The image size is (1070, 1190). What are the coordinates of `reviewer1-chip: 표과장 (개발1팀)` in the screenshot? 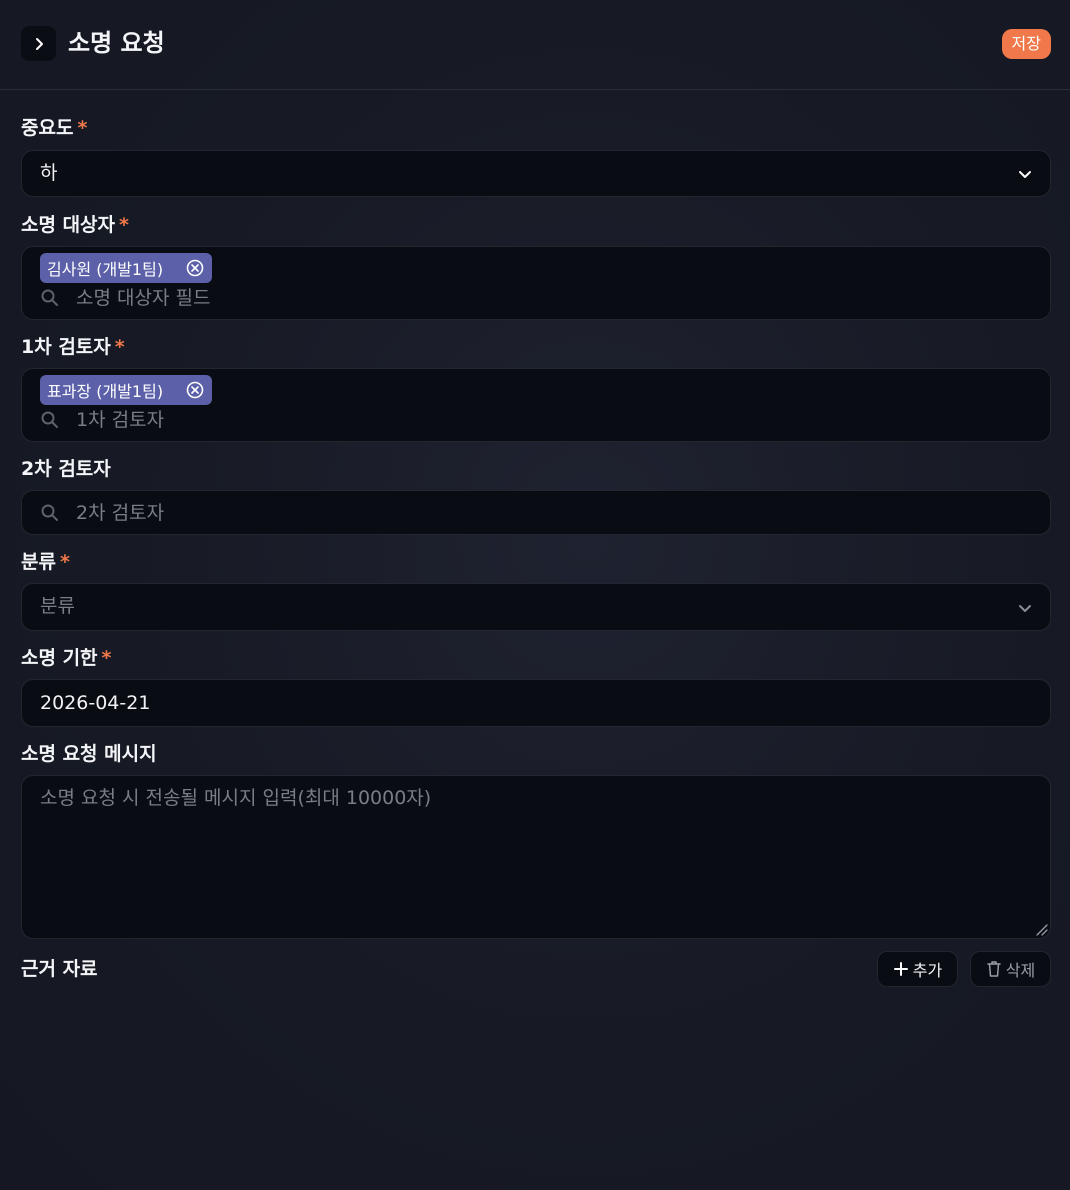 It's located at (126, 390).